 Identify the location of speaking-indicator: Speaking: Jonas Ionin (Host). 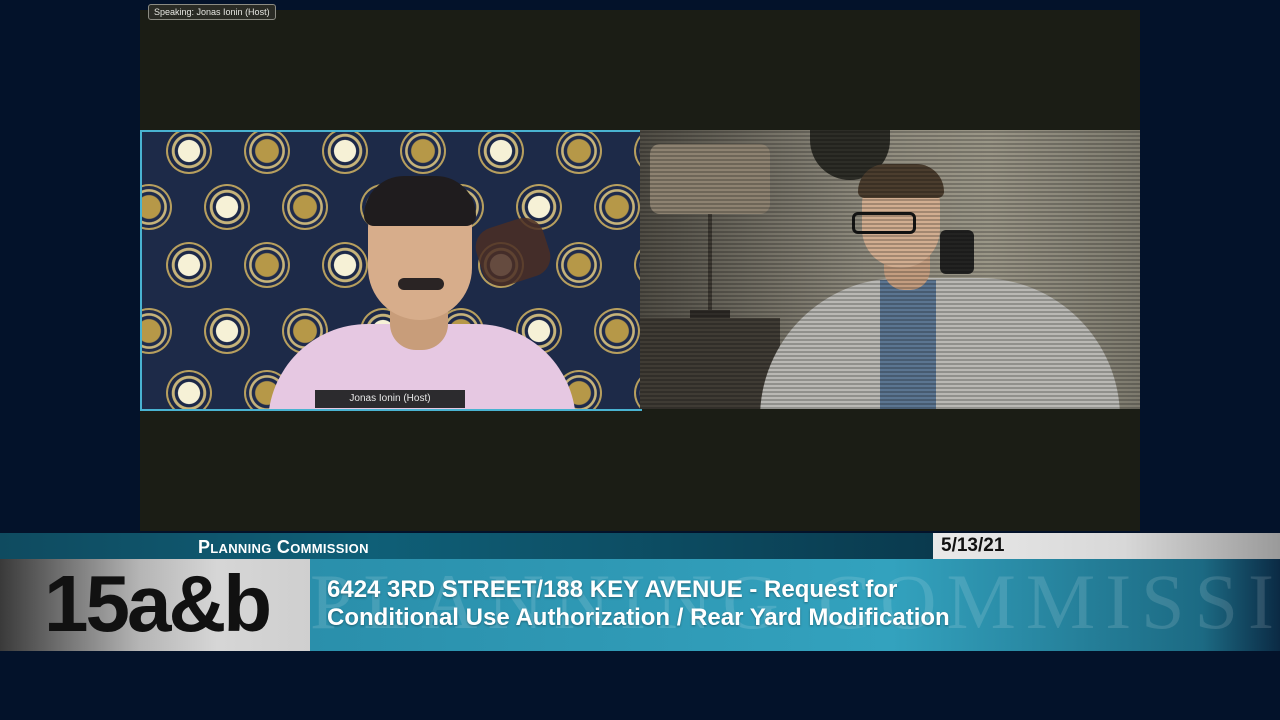
(212, 12).